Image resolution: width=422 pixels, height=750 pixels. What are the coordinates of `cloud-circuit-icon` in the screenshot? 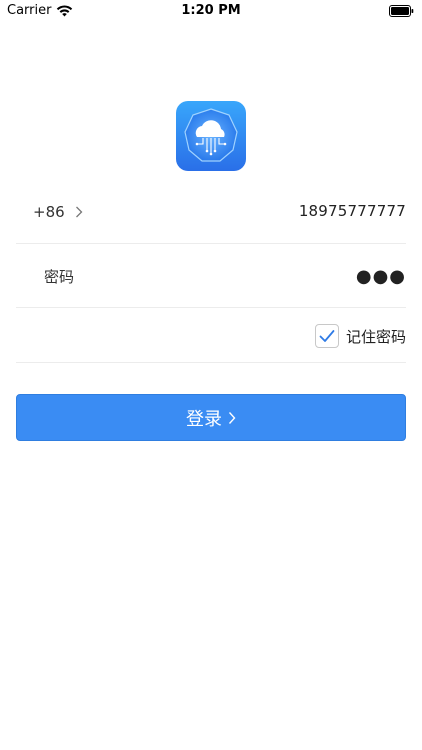 It's located at (211, 136).